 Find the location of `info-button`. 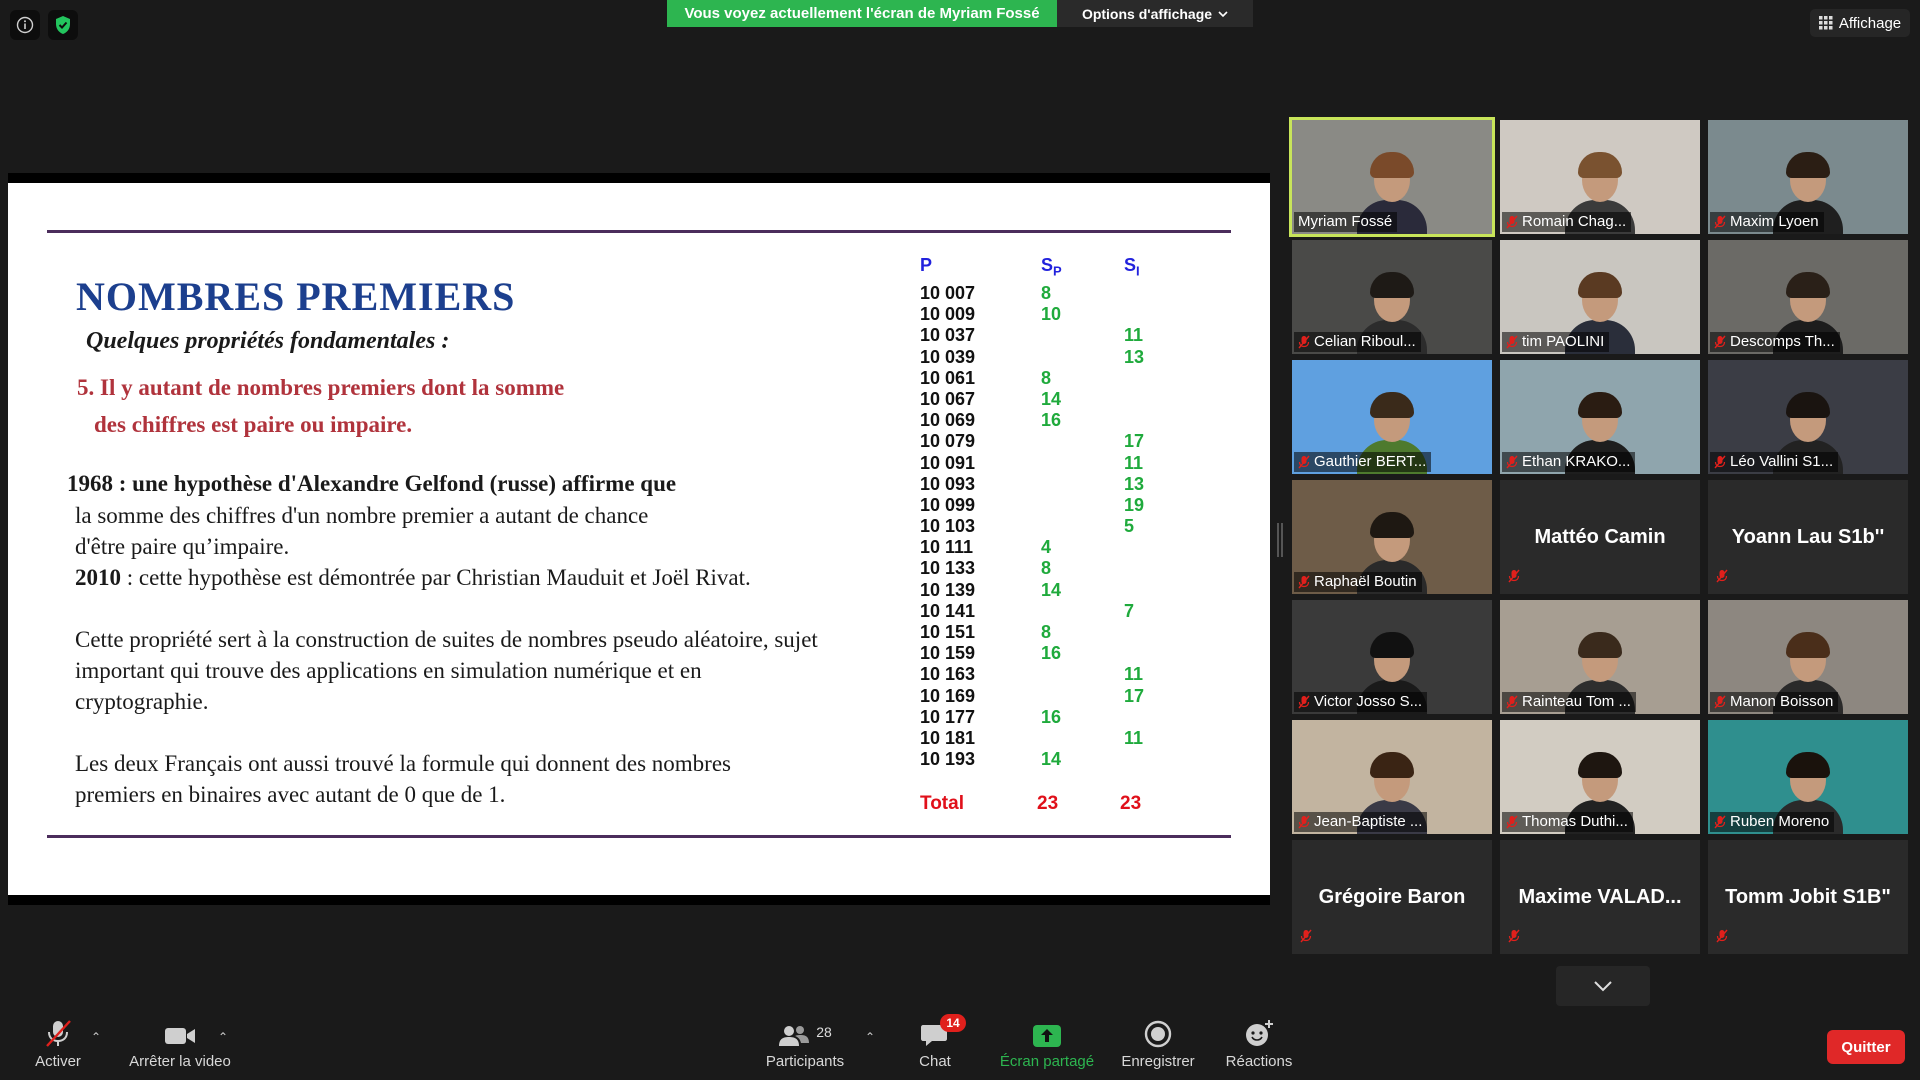

info-button is located at coordinates (25, 25).